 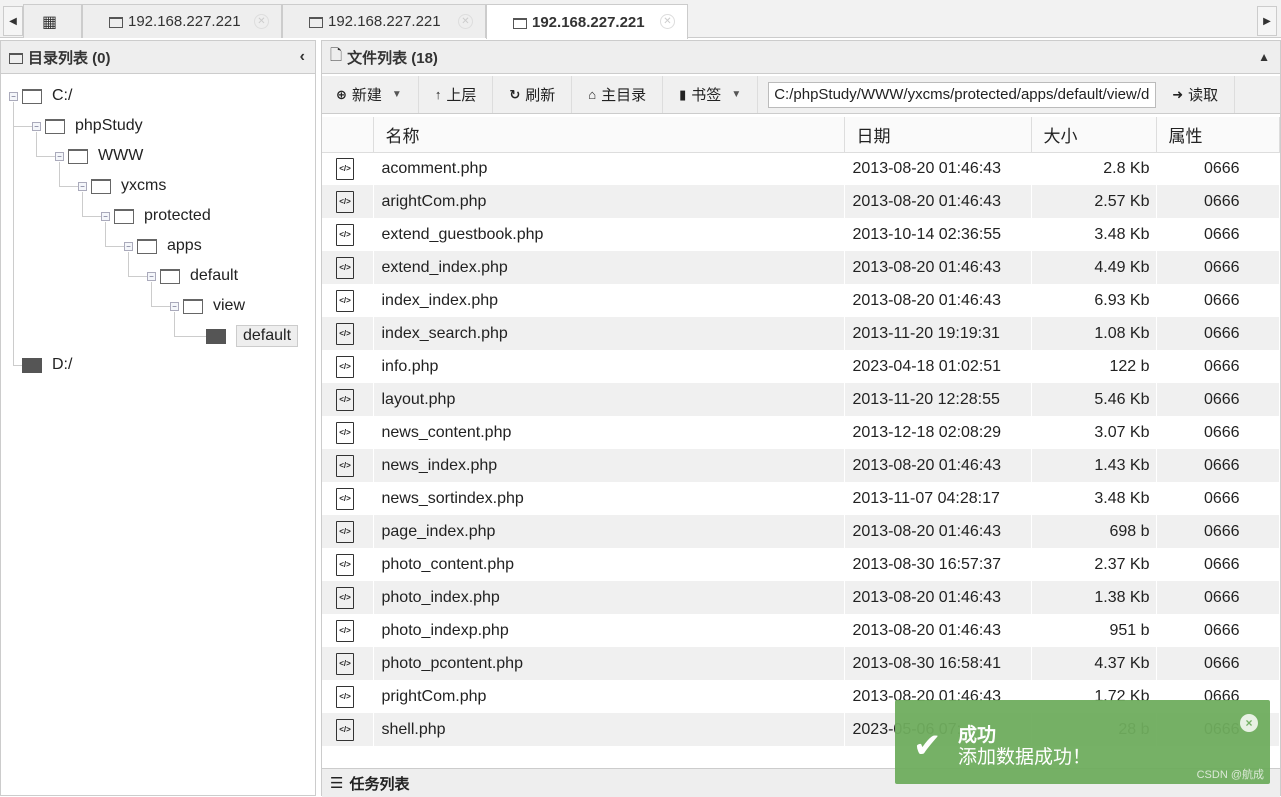 What do you see at coordinates (52, 21) in the screenshot?
I see `tab-home: ▦` at bounding box center [52, 21].